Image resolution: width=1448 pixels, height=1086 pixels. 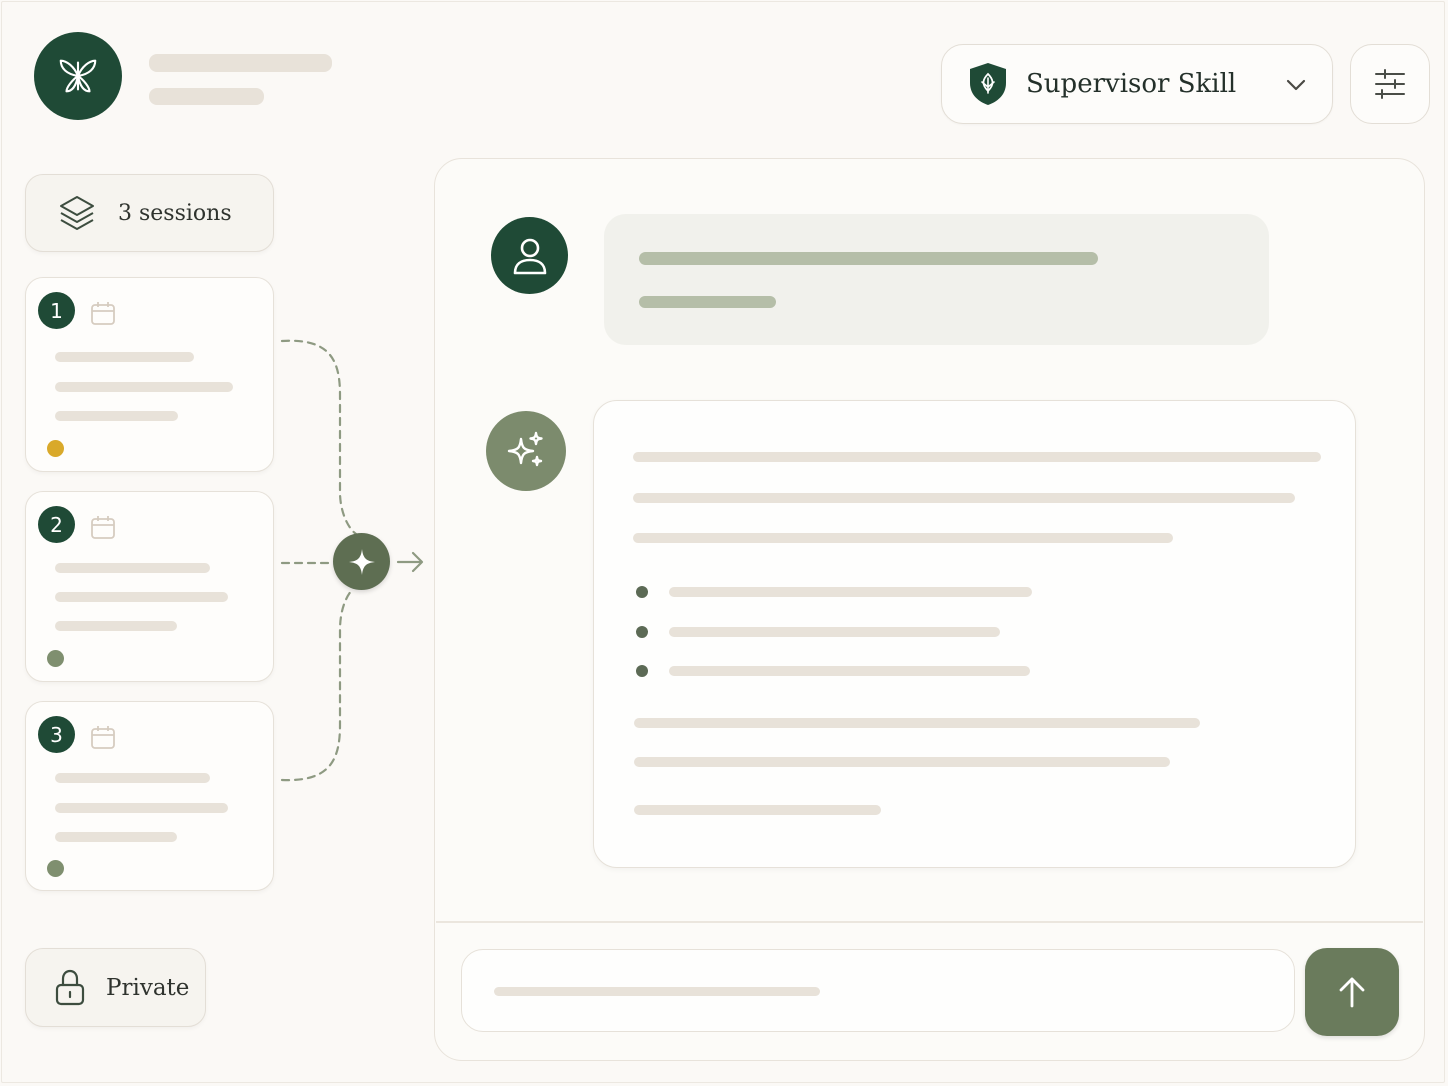 What do you see at coordinates (77, 213) in the screenshot?
I see `layers-icon` at bounding box center [77, 213].